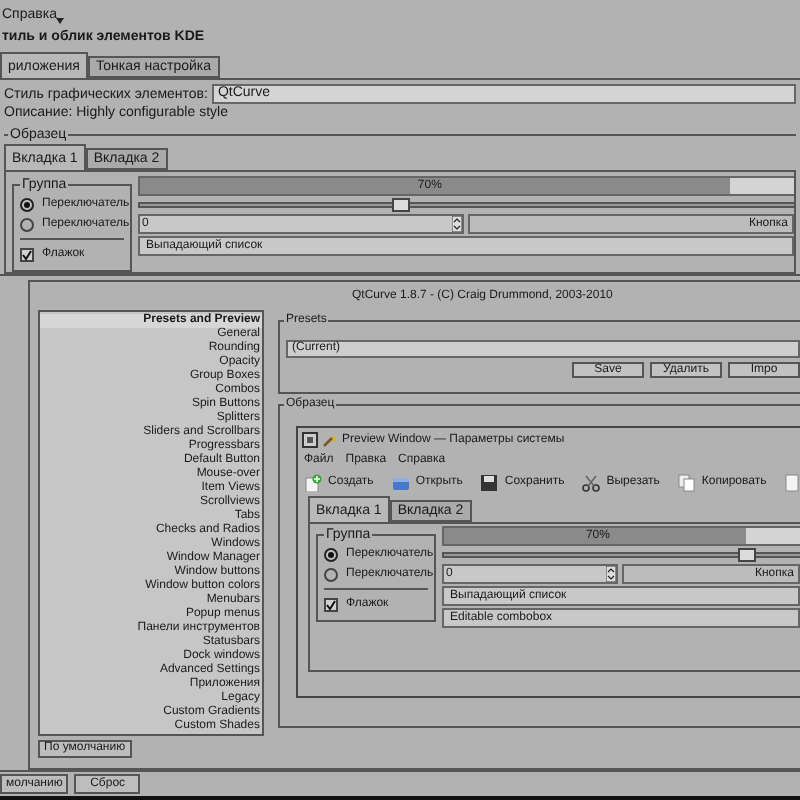  I want to click on folder-icon, so click(400, 483).